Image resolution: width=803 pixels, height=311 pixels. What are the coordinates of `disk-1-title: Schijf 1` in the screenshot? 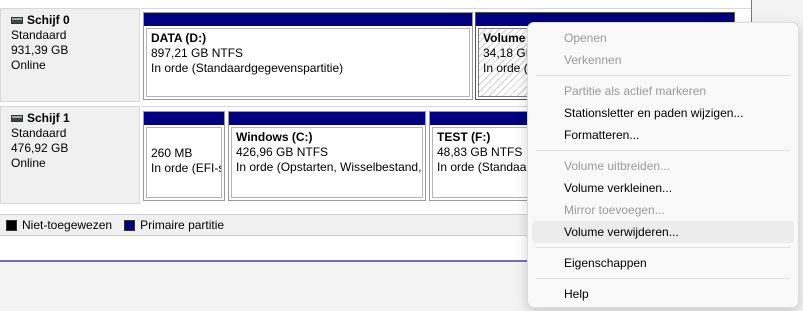 It's located at (75, 118).